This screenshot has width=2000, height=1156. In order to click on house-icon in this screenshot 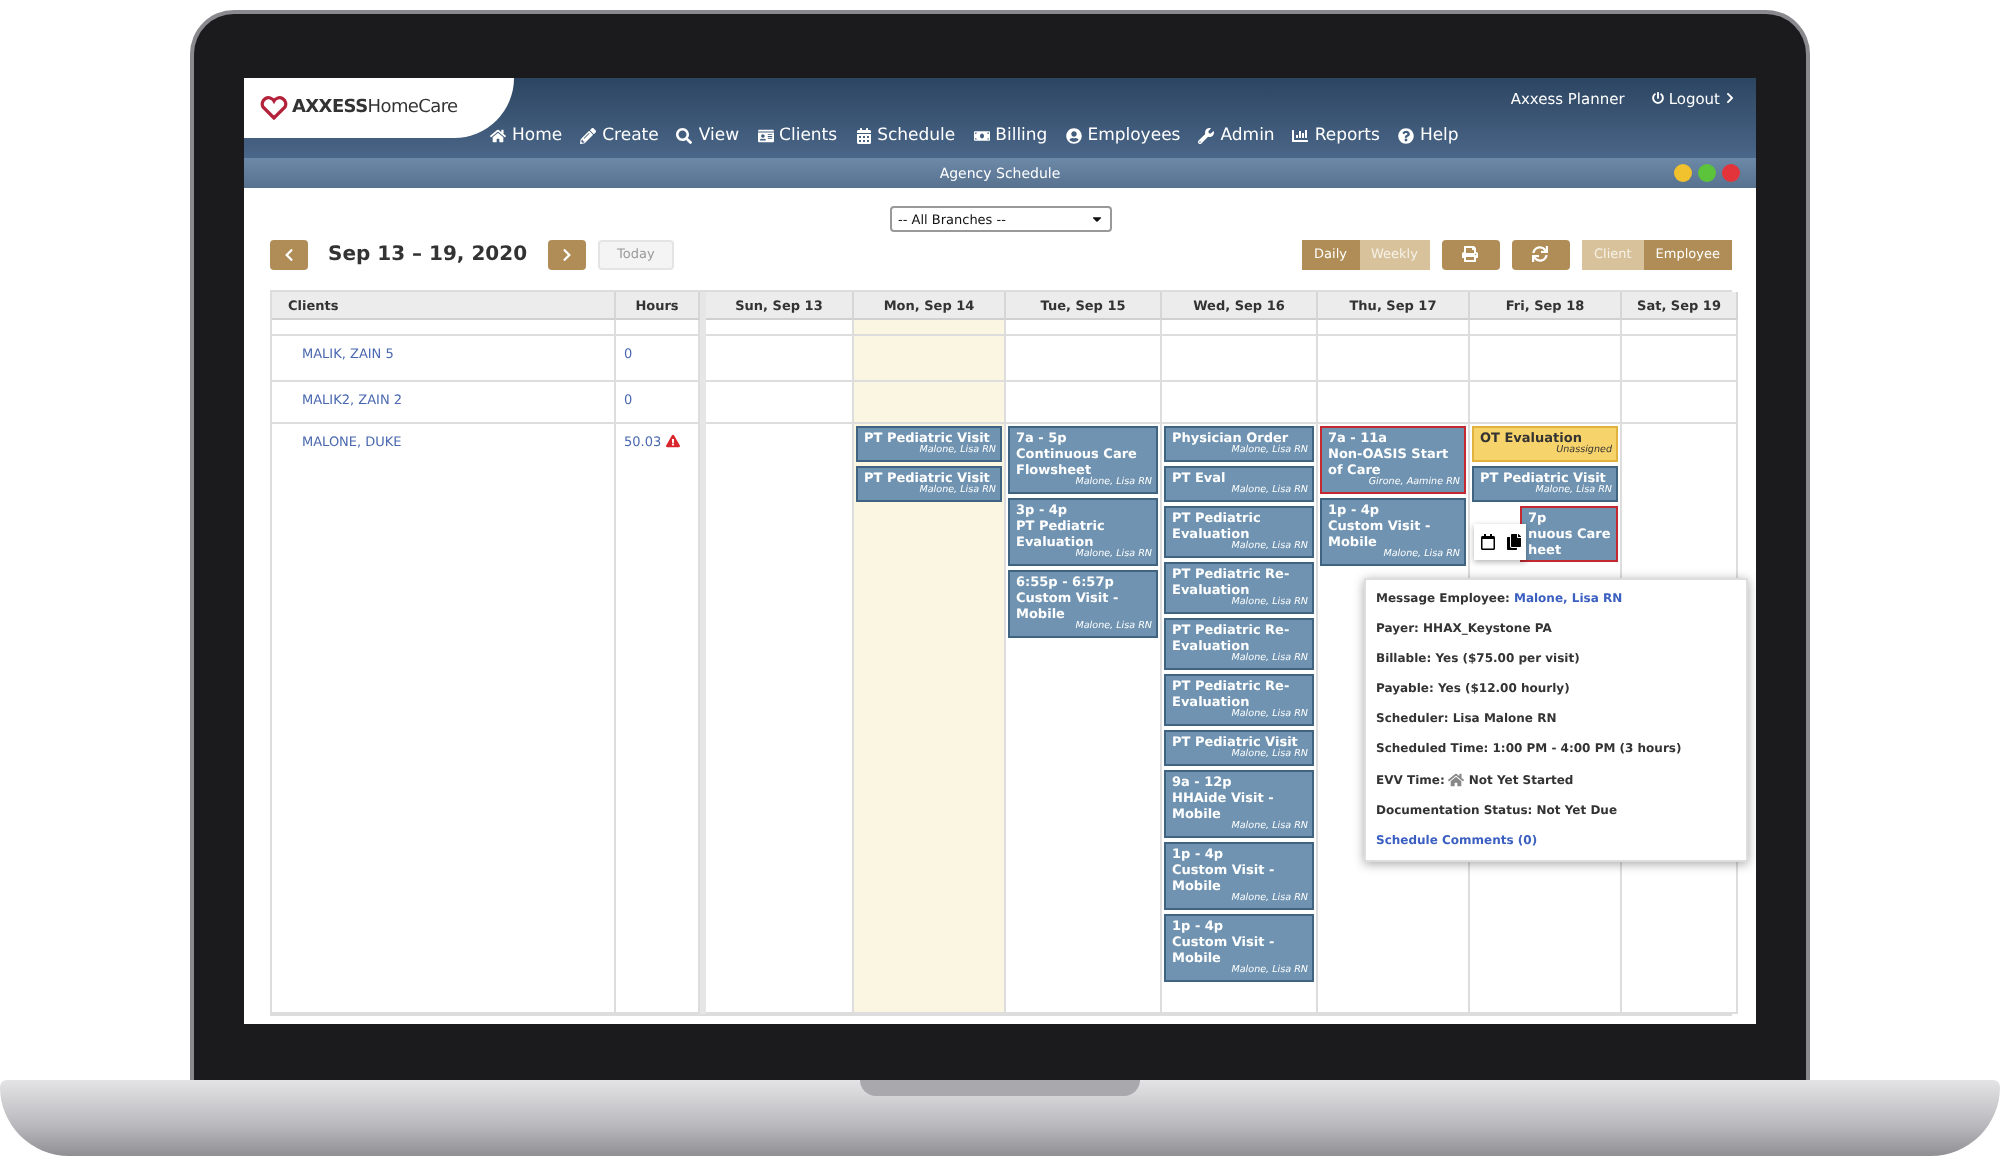, I will do `click(1456, 780)`.